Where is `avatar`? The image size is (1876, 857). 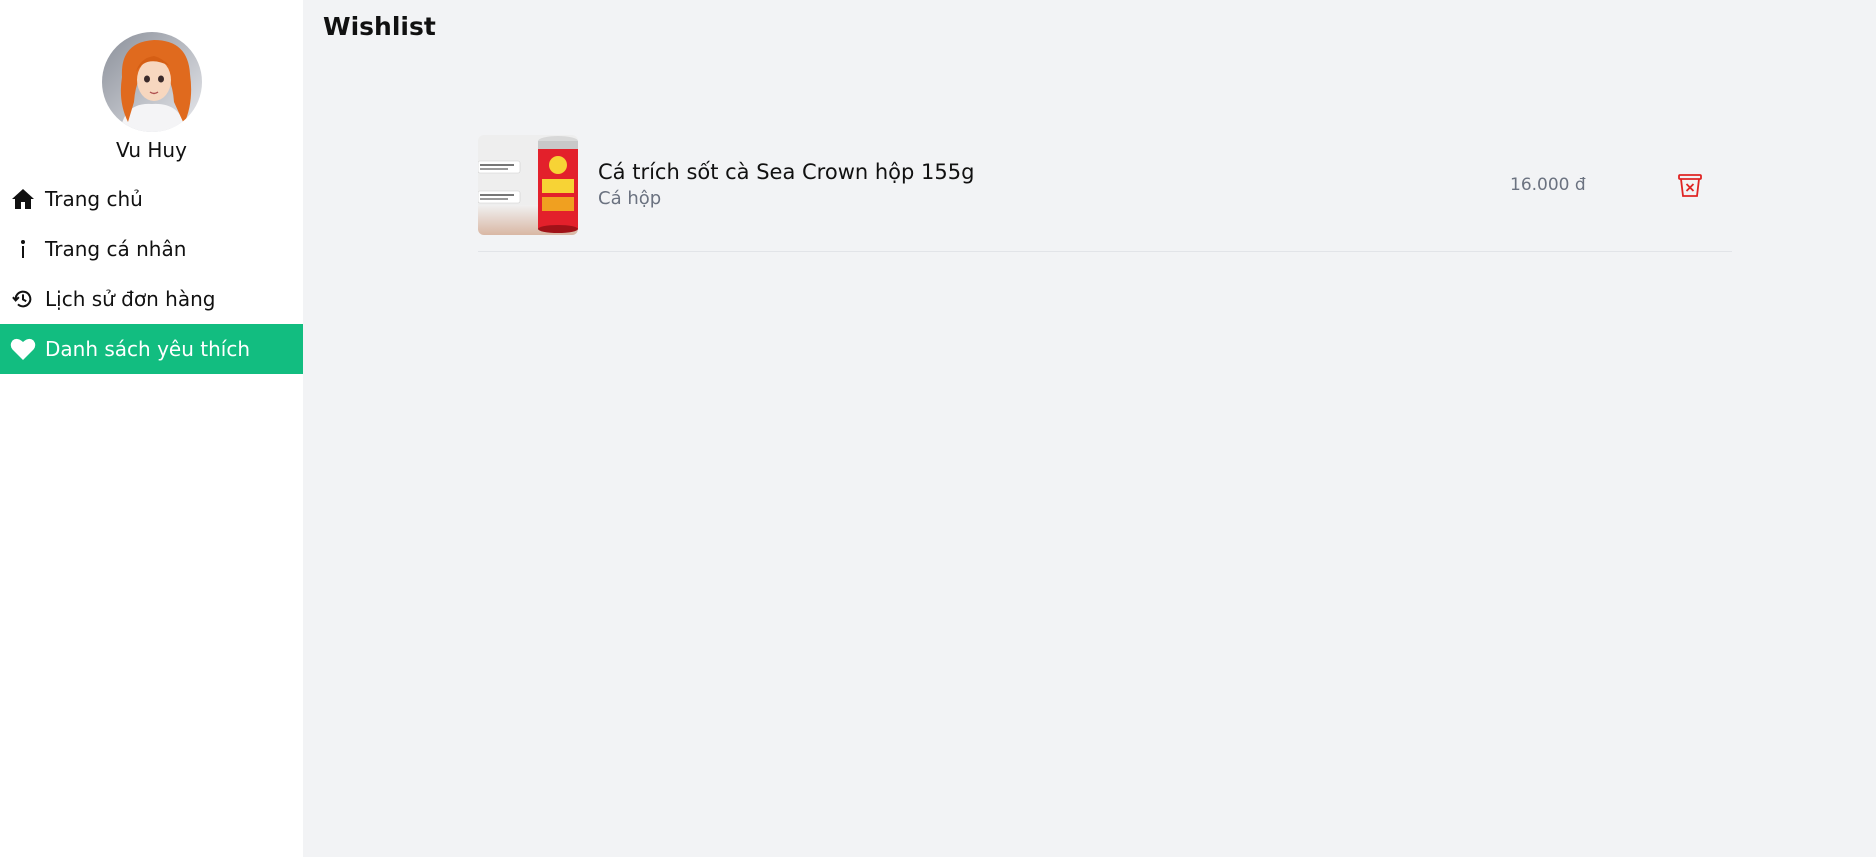
avatar is located at coordinates (151, 82).